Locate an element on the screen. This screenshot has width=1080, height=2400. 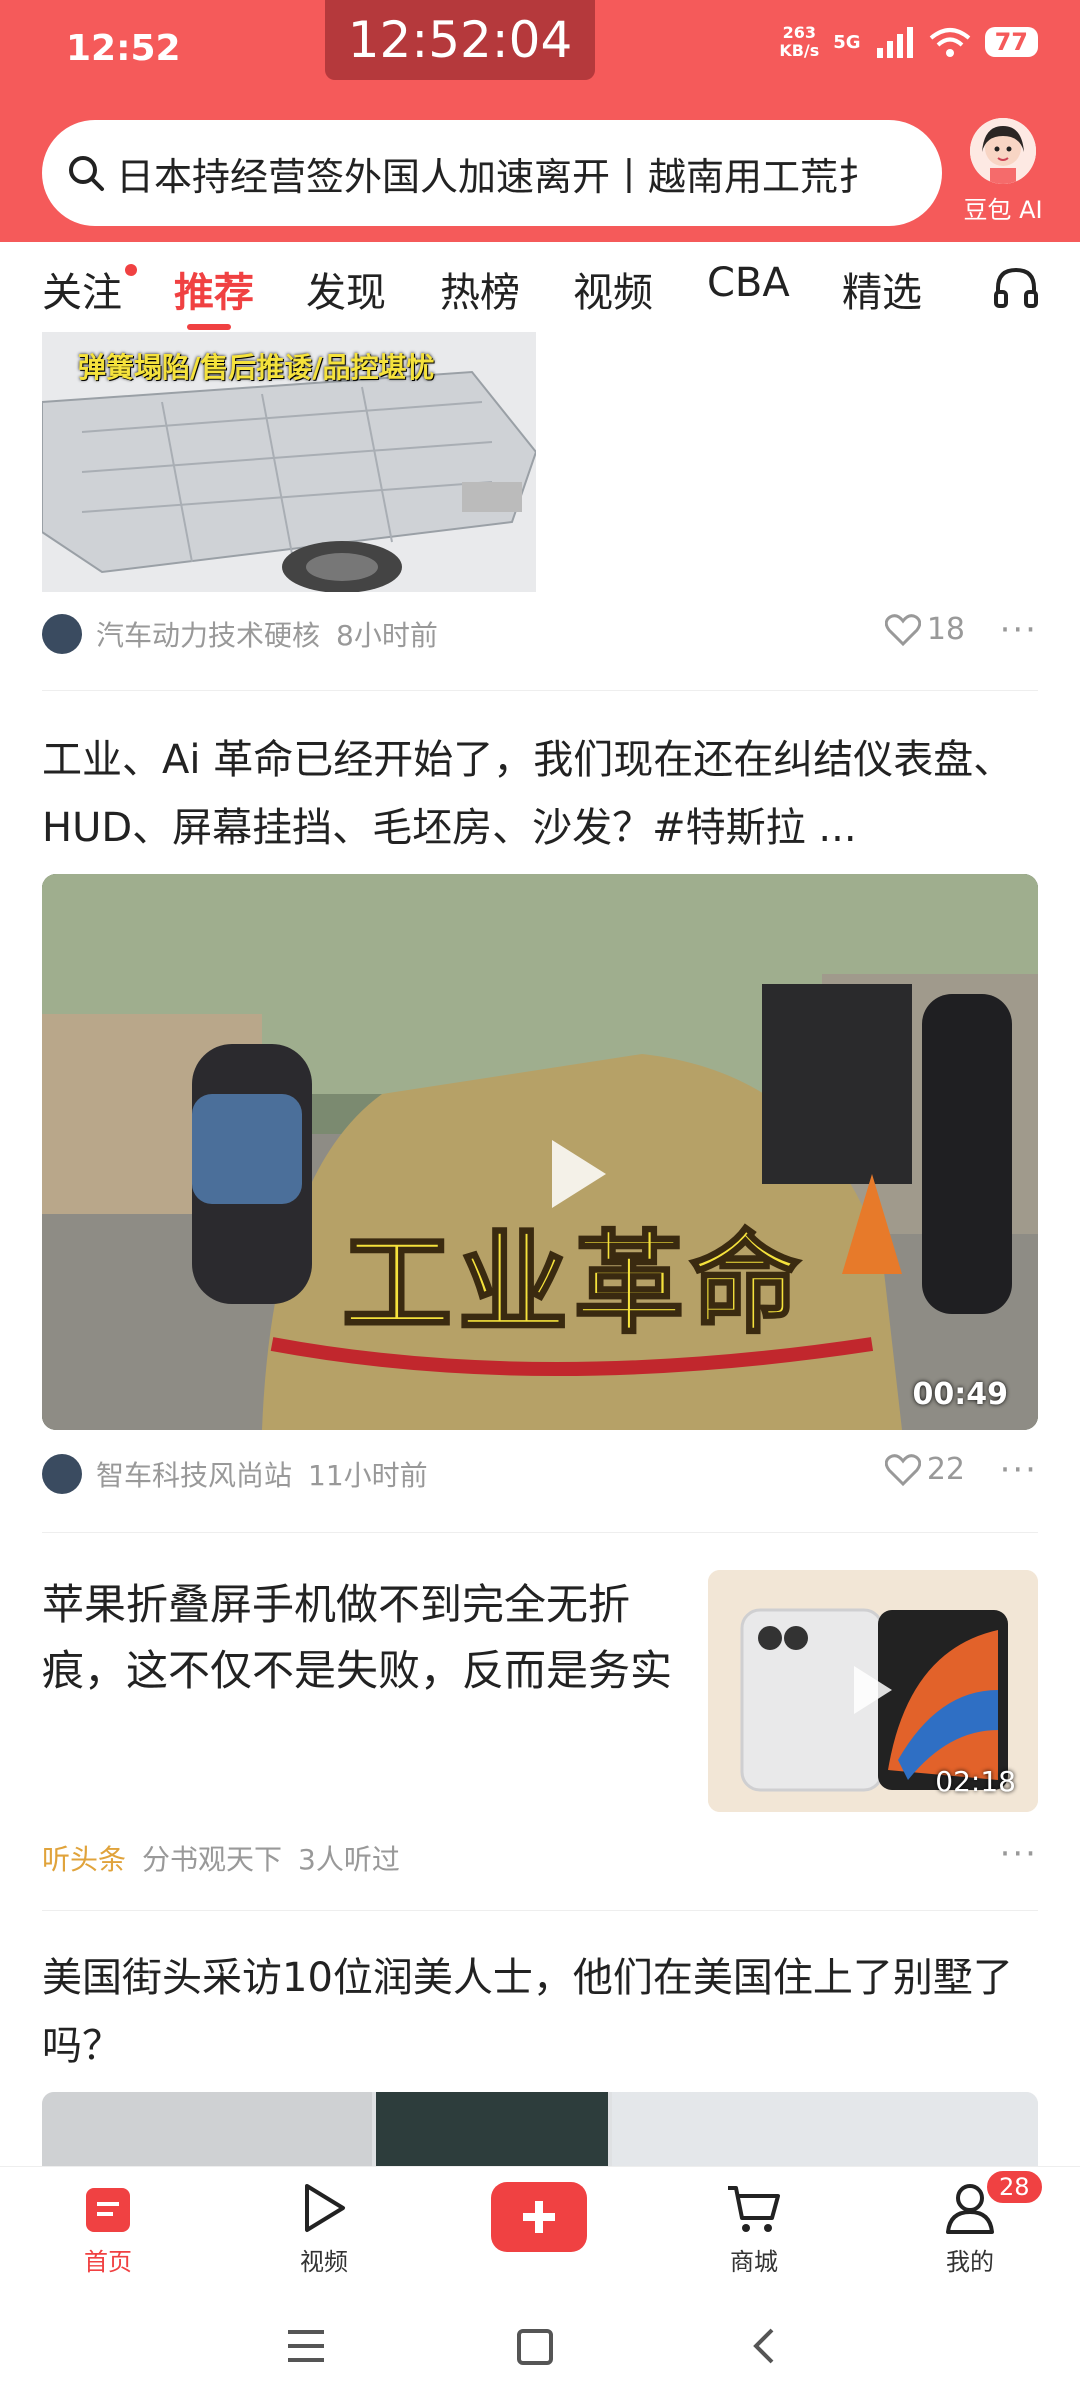
nav-home: 首页 is located at coordinates (108, 2224).